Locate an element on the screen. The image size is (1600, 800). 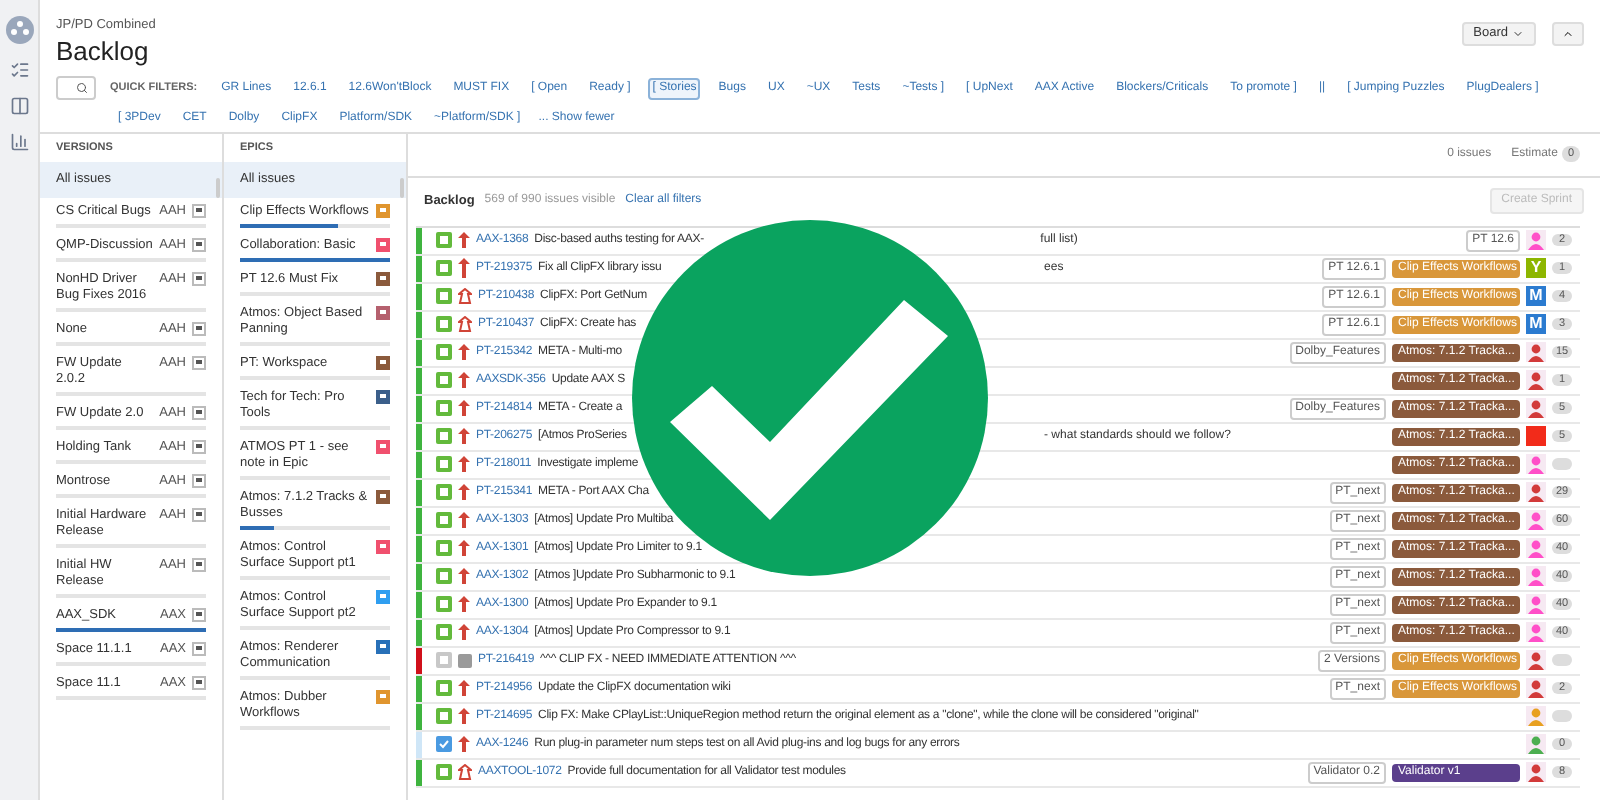
search-icon is located at coordinates (82, 88).